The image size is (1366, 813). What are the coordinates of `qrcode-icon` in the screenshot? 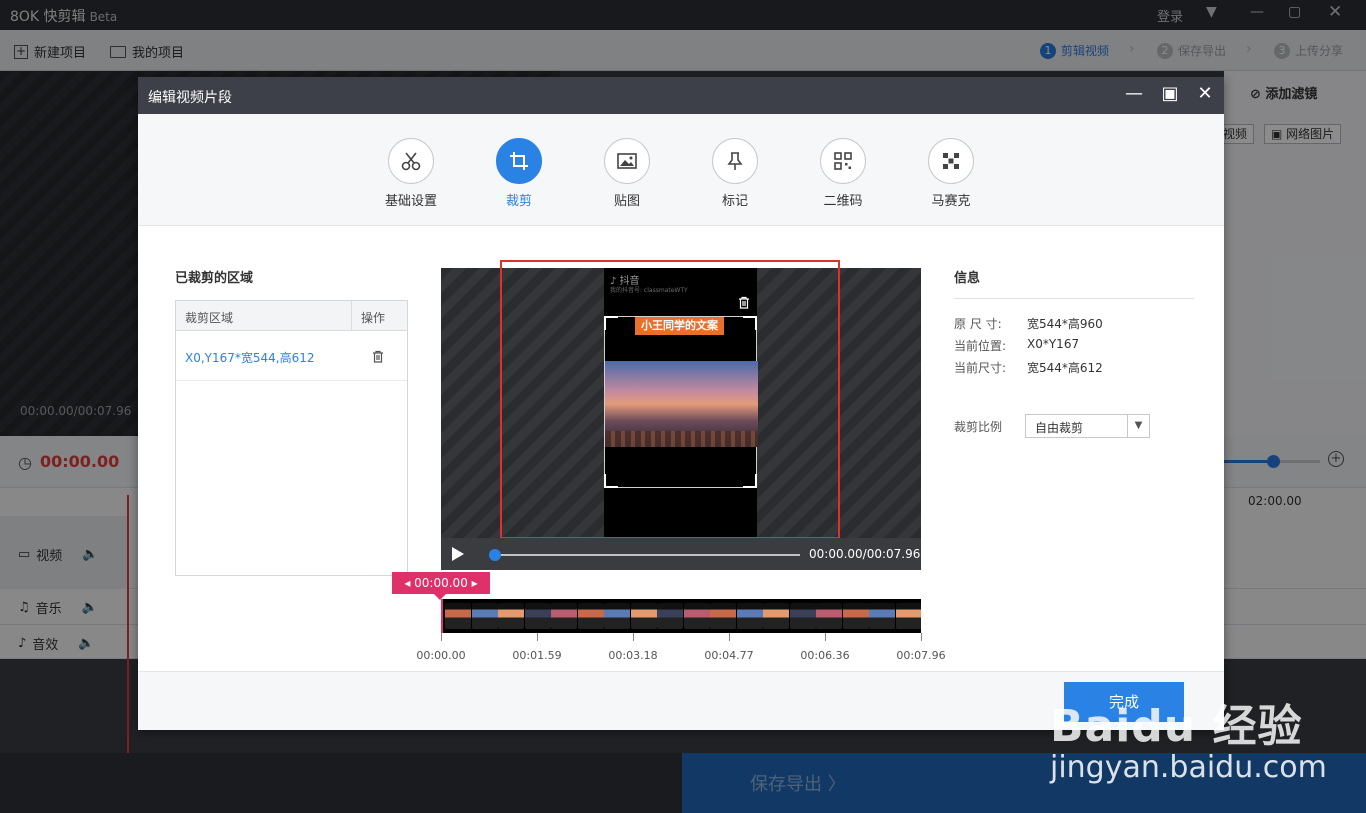 It's located at (843, 161).